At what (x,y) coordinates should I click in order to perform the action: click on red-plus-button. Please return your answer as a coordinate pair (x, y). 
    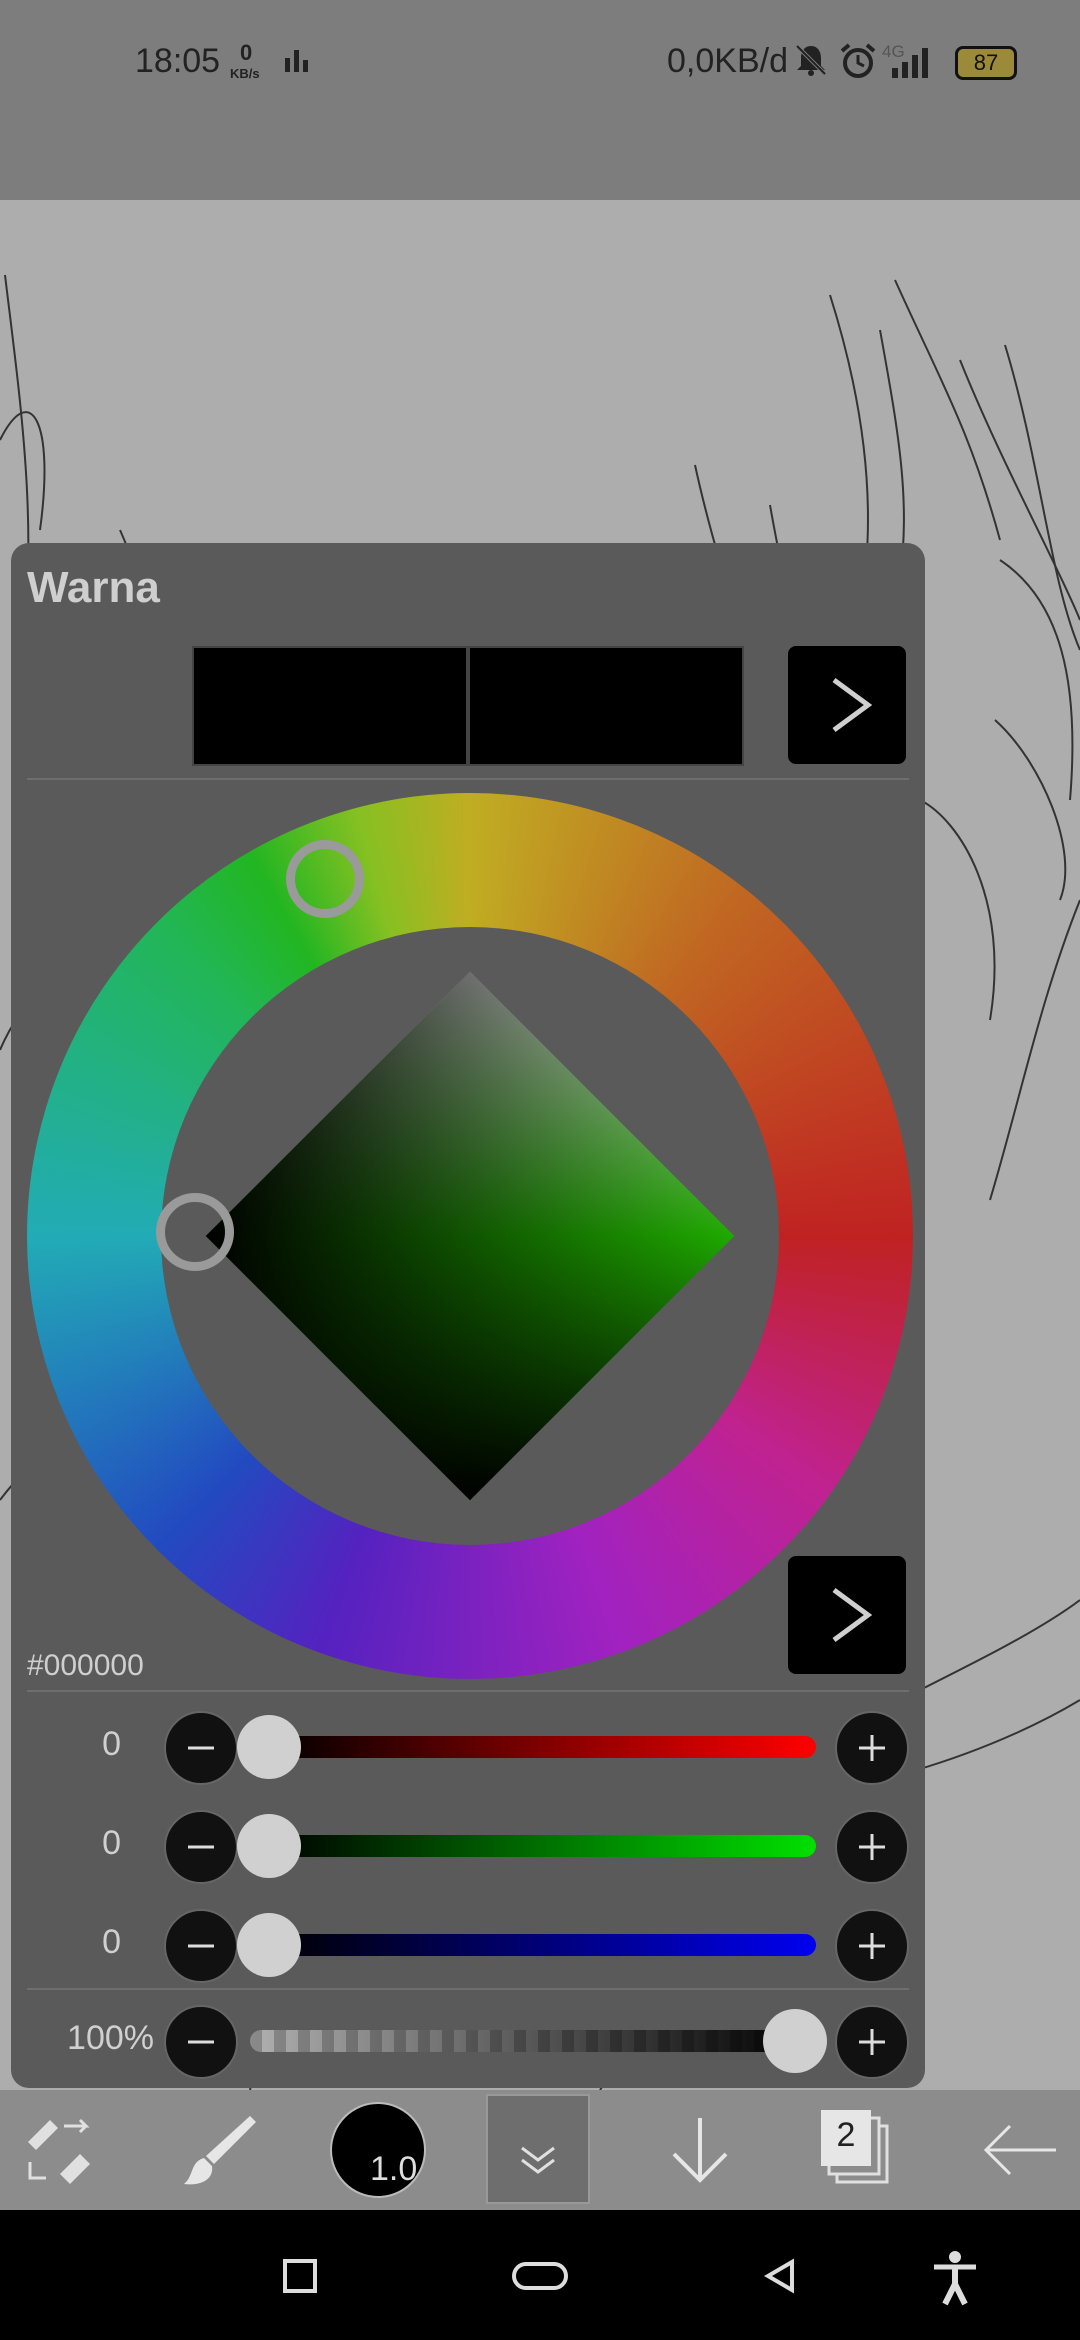
    Looking at the image, I should click on (872, 1748).